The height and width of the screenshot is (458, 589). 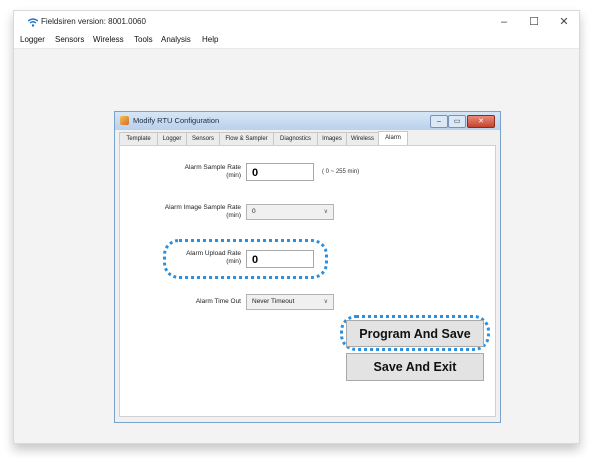 What do you see at coordinates (124, 120) in the screenshot?
I see `app-icon` at bounding box center [124, 120].